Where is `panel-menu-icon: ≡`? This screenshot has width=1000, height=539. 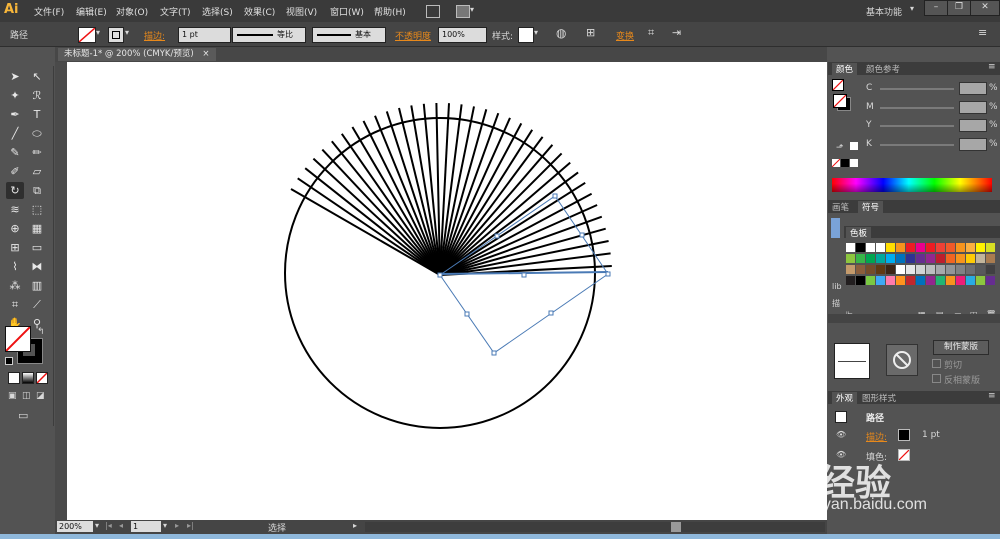 panel-menu-icon: ≡ is located at coordinates (992, 67).